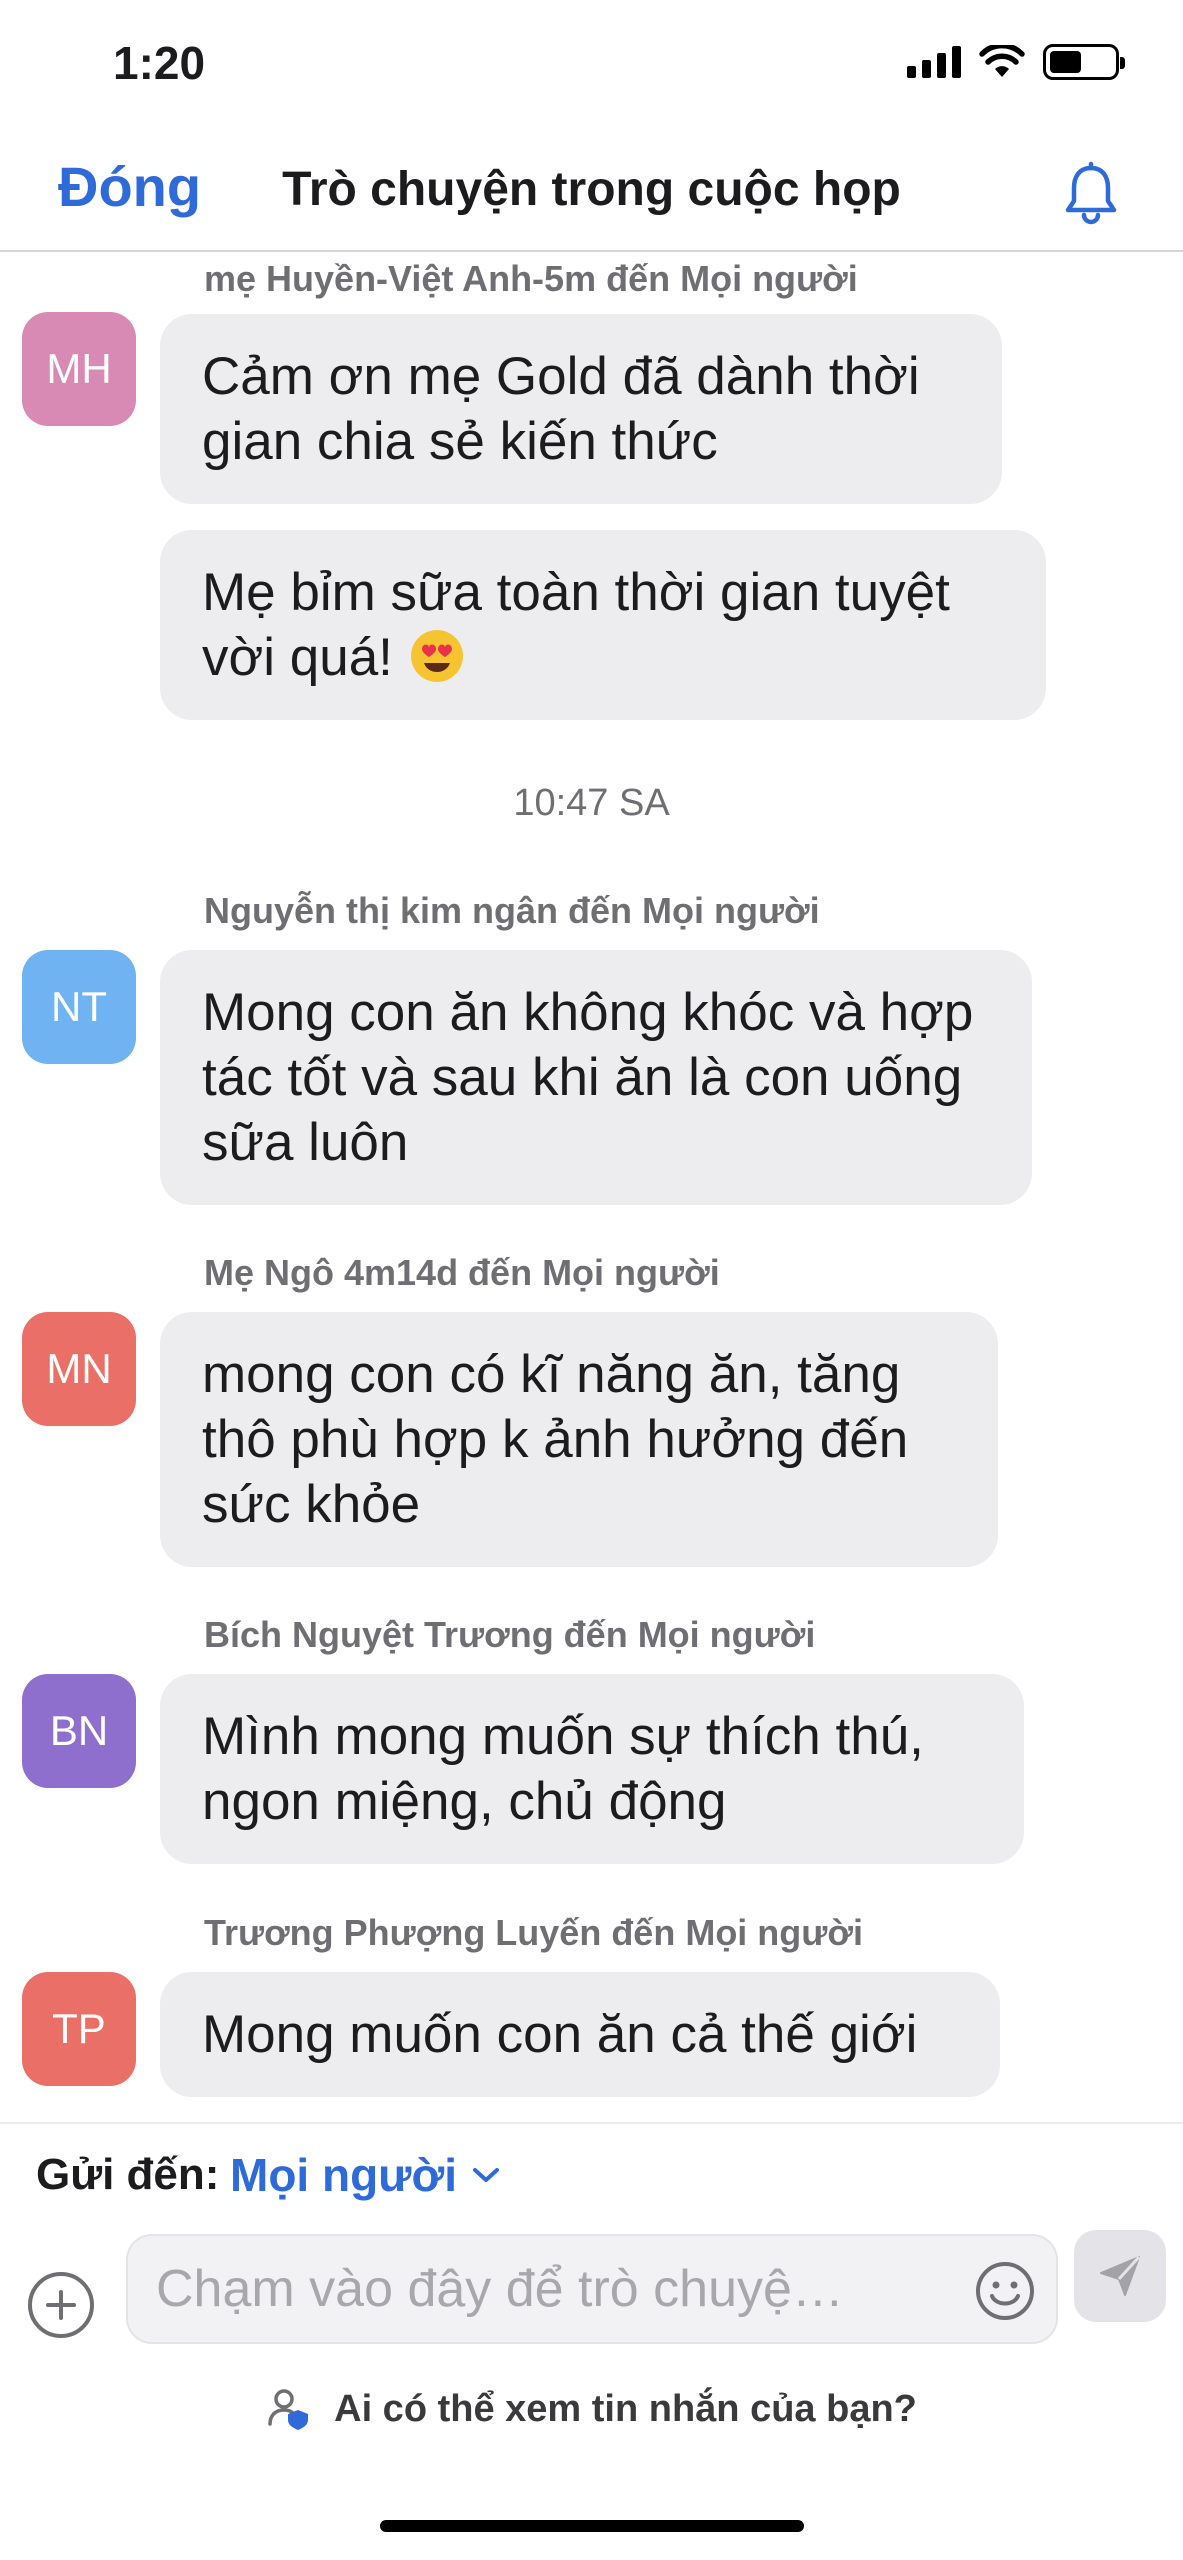 The height and width of the screenshot is (2560, 1183). I want to click on send-to-dropdown: Mọi người, so click(365, 2175).